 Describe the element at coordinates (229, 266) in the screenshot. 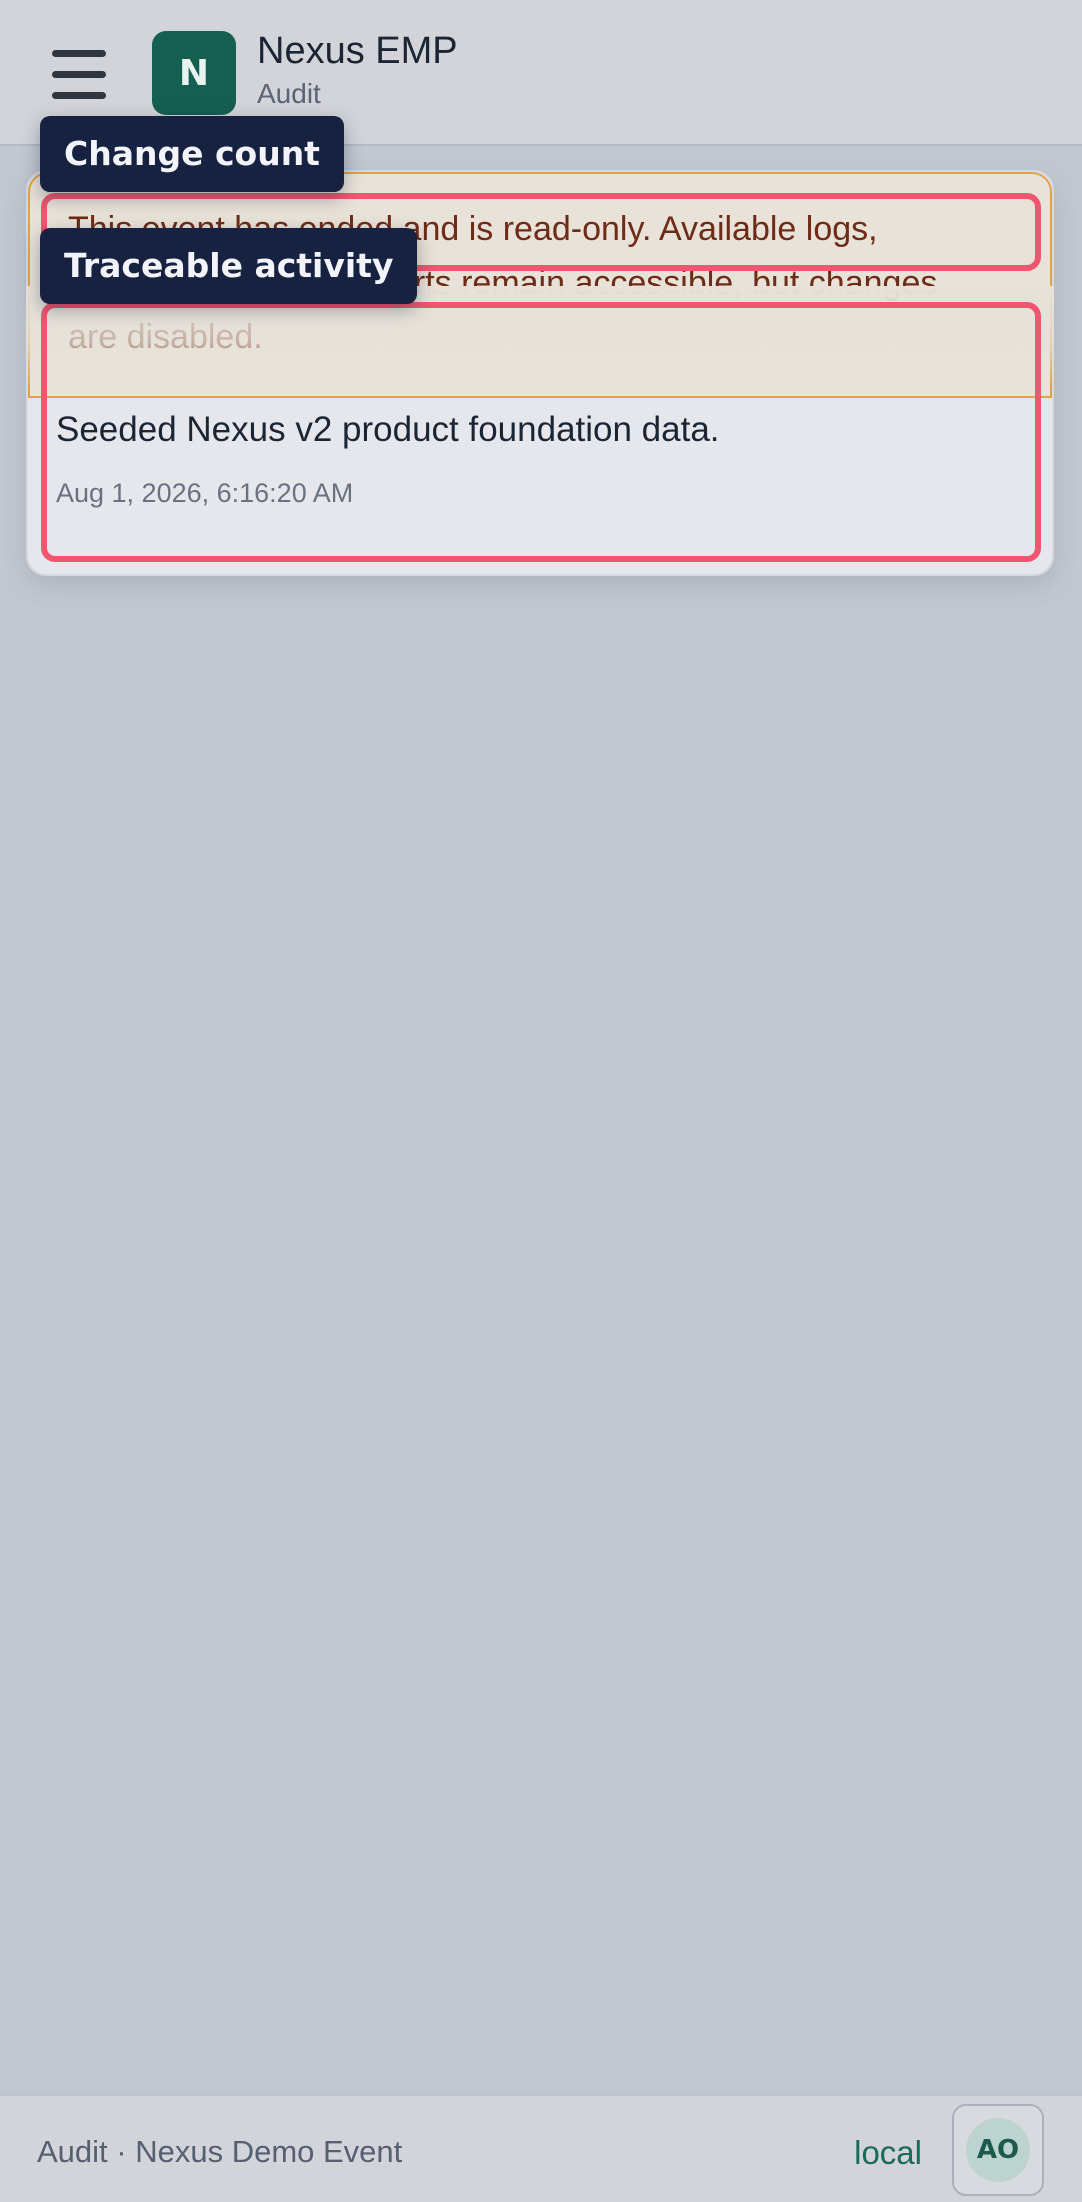

I see `tooltip-traceable-activity: Traceable activity` at that location.